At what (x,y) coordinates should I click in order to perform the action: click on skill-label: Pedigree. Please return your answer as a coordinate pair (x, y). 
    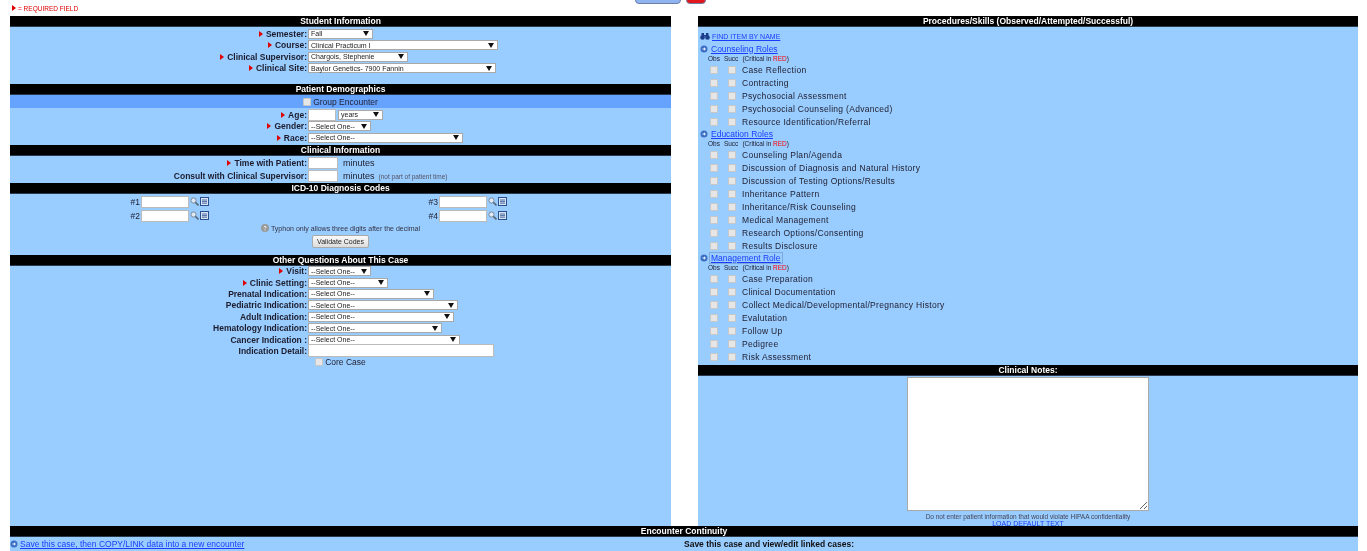
    Looking at the image, I should click on (760, 343).